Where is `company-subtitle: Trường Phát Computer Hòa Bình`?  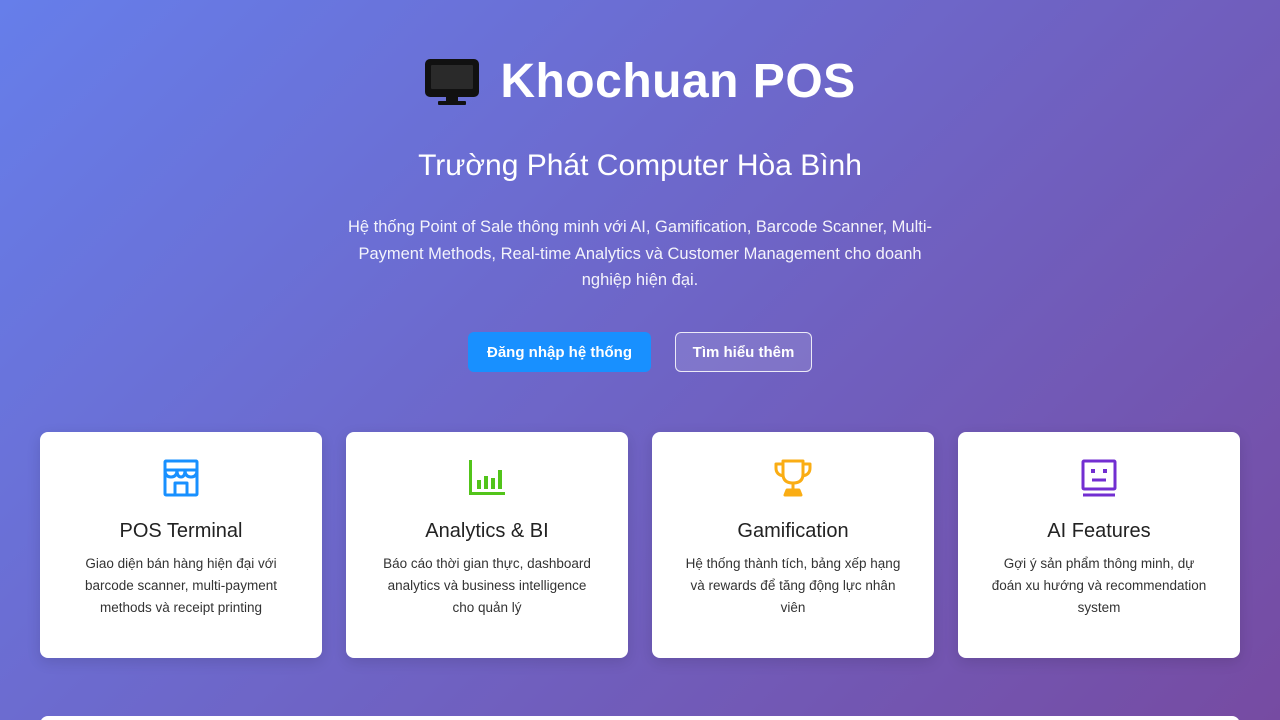
company-subtitle: Trường Phát Computer Hòa Bình is located at coordinates (640, 165).